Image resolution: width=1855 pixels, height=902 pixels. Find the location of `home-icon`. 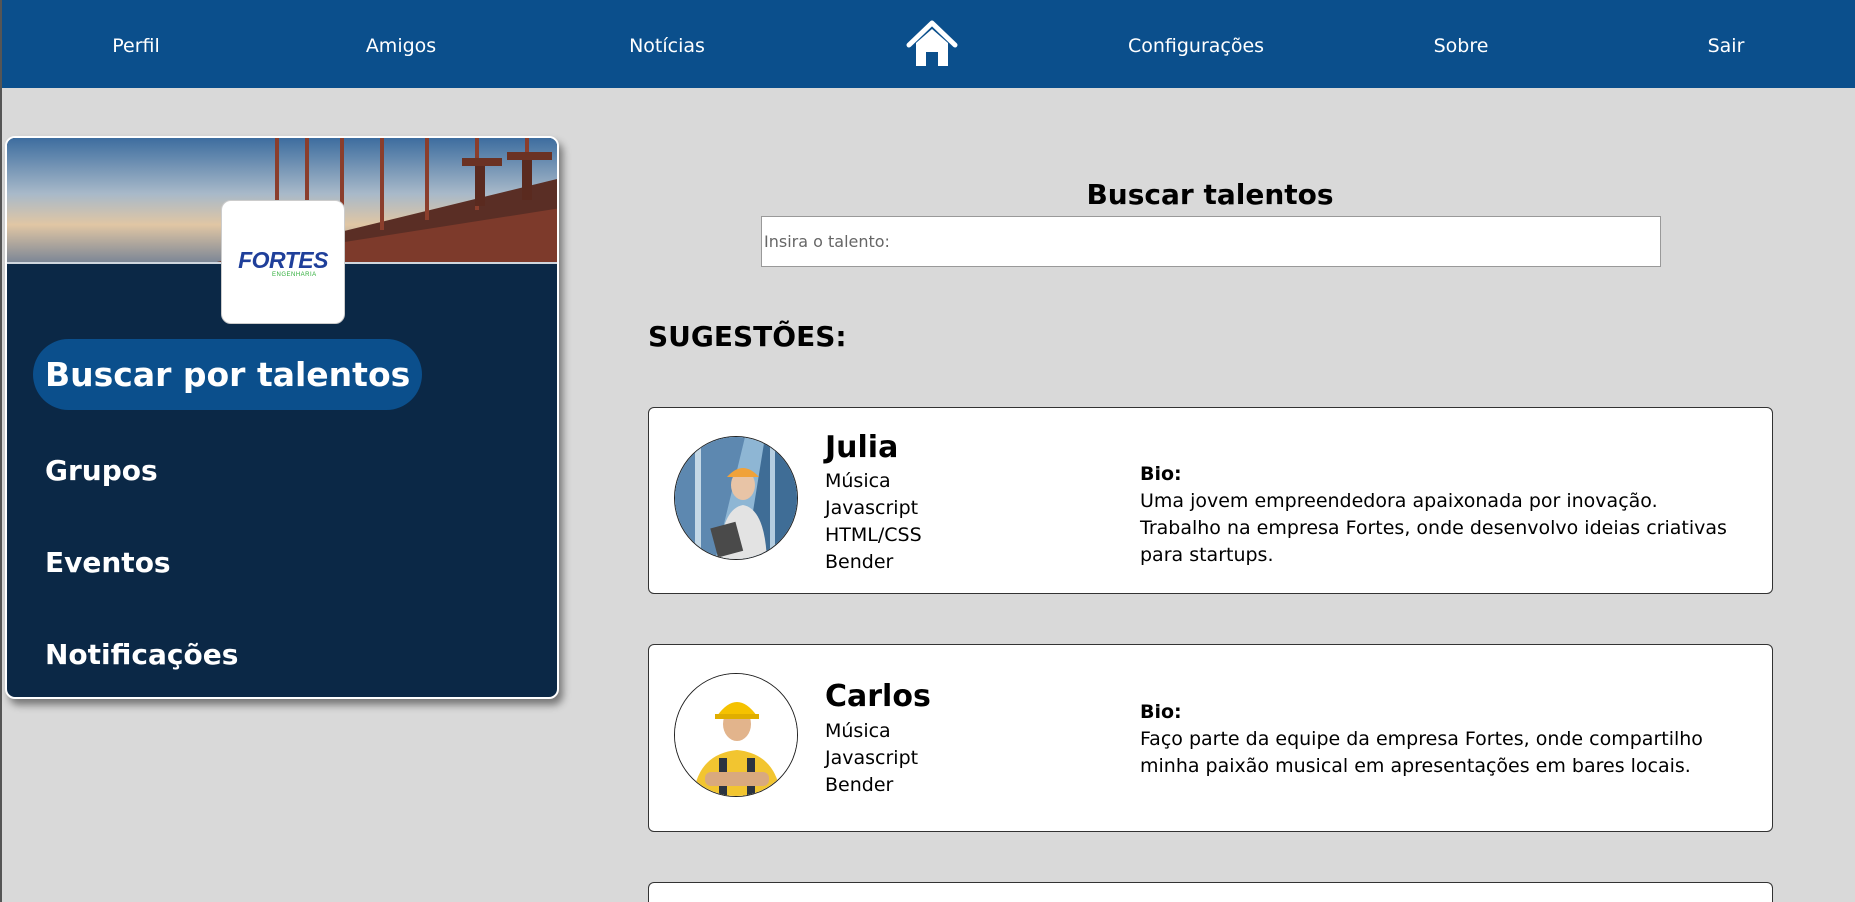

home-icon is located at coordinates (932, 44).